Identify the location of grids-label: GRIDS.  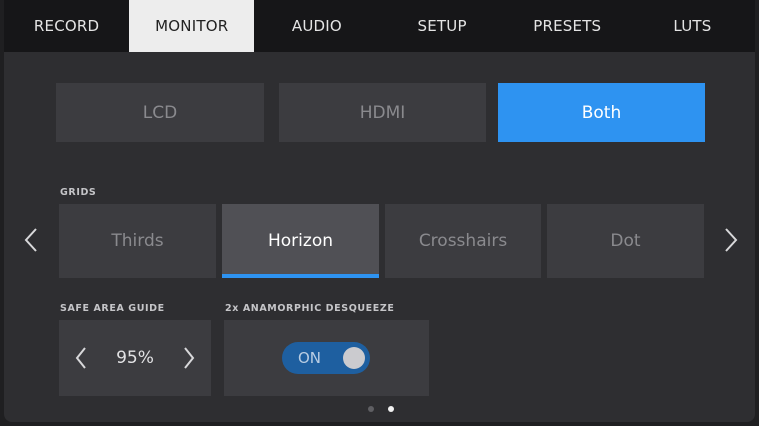
(78, 192).